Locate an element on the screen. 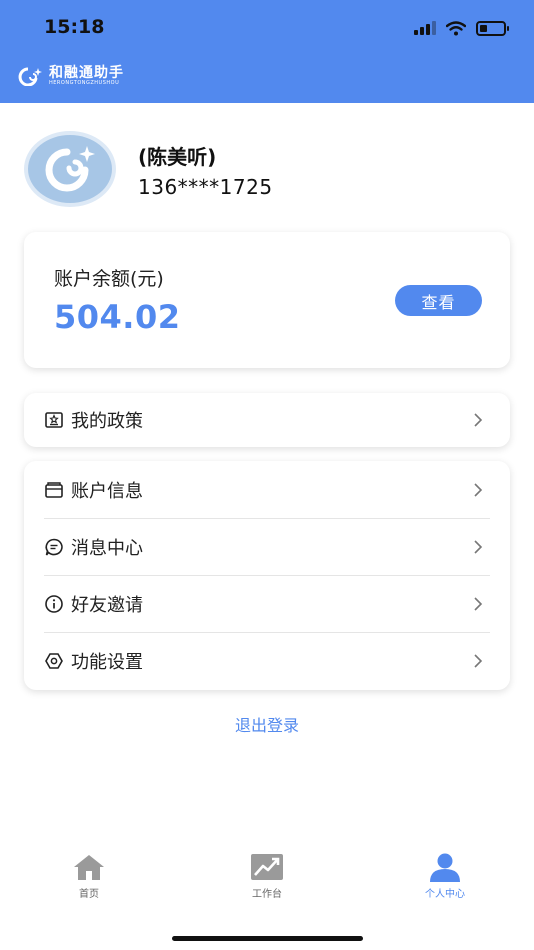 The width and height of the screenshot is (534, 950). menu-item-message-center: 消息中心 is located at coordinates (267, 546).